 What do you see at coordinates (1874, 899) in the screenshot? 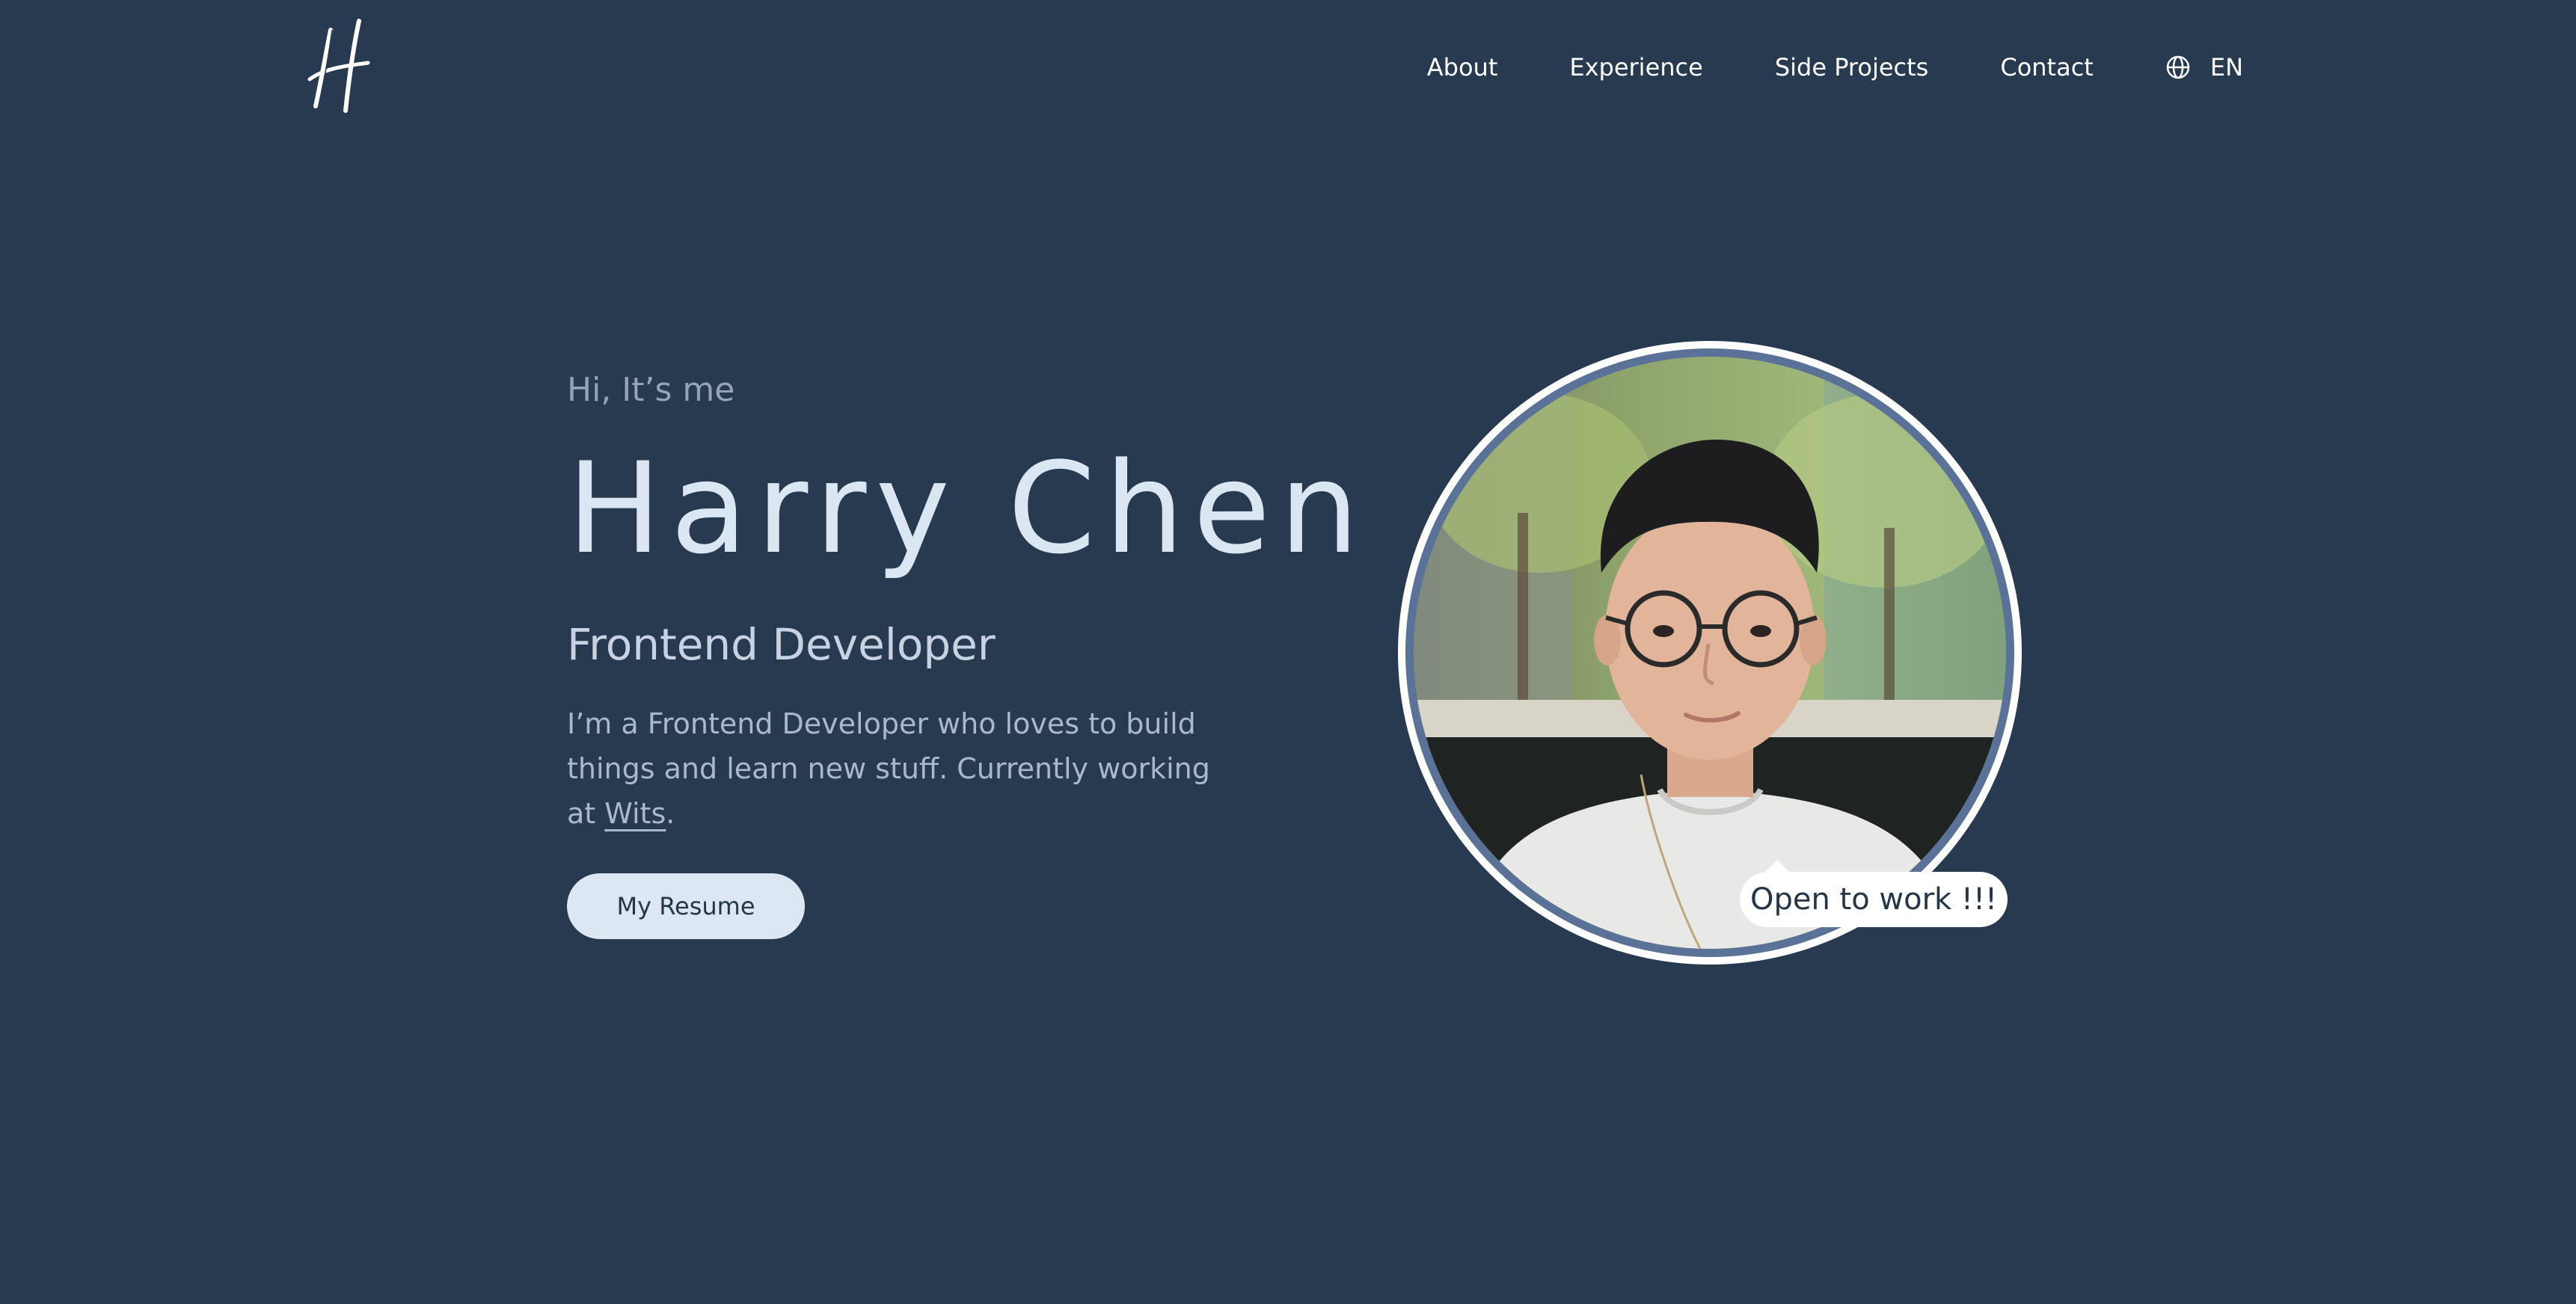
I see `open-to-work-badge: Open to work !!!` at bounding box center [1874, 899].